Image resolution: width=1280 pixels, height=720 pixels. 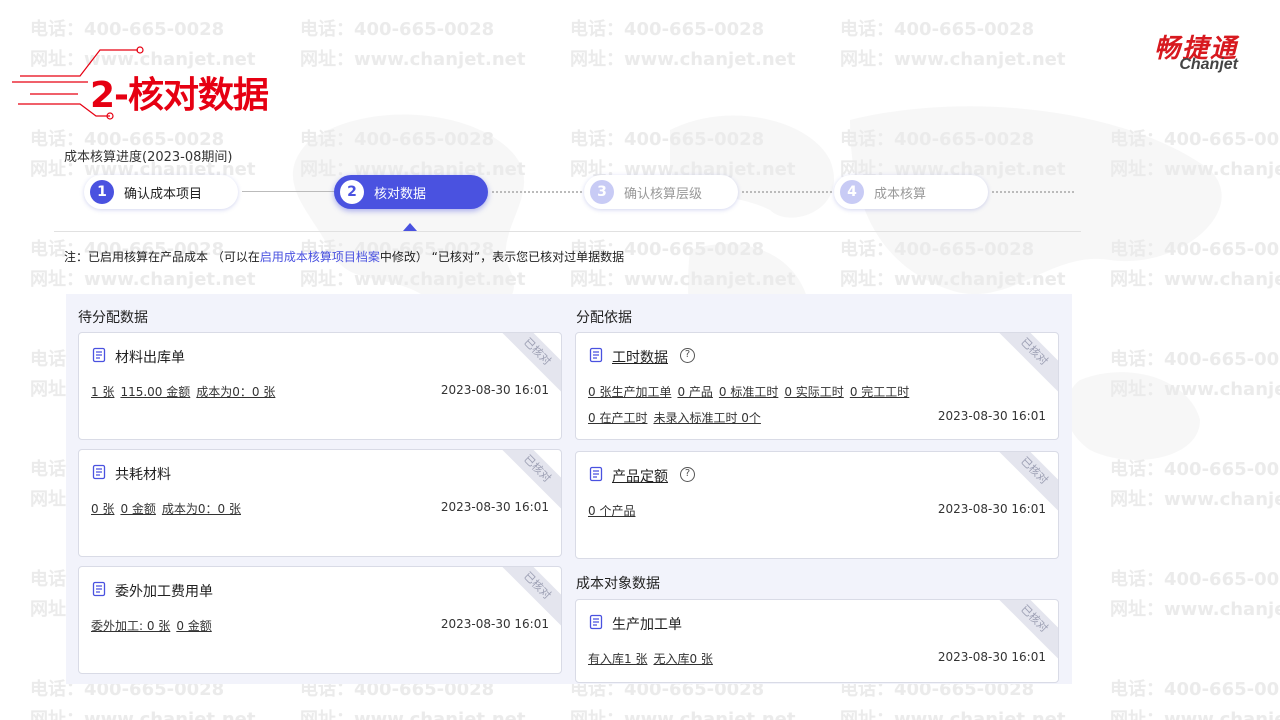 I want to click on card-title: 产品定额, so click(x=640, y=476).